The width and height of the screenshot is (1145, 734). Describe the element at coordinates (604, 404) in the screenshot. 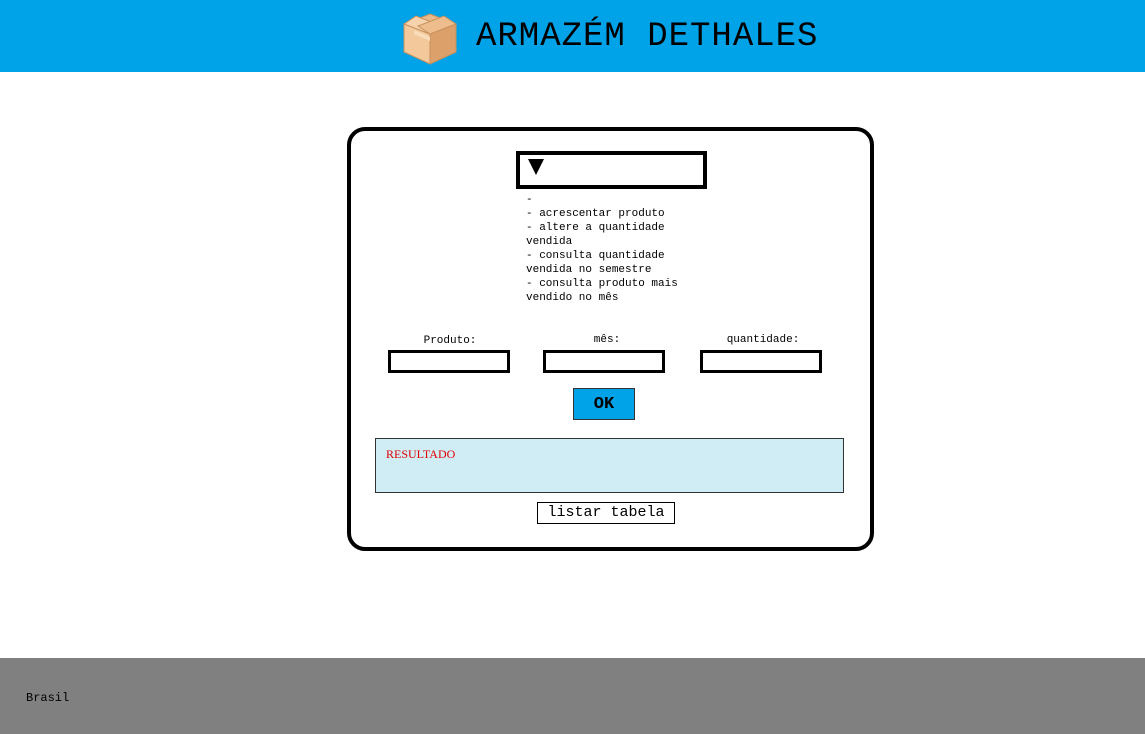

I see `ok-button: OK` at that location.